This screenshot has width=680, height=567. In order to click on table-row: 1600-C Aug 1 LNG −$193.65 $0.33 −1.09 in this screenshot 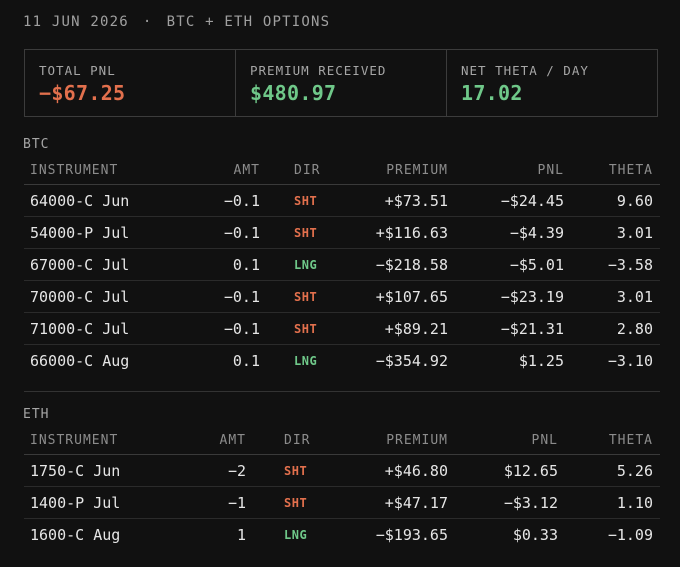, I will do `click(342, 535)`.